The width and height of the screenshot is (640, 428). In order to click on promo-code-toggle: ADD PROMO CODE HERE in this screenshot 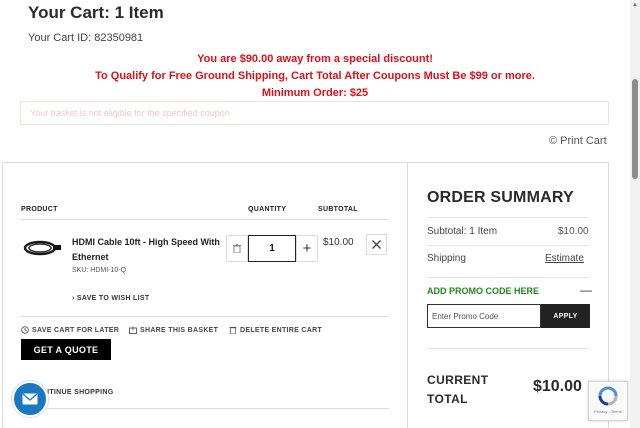, I will do `click(483, 291)`.